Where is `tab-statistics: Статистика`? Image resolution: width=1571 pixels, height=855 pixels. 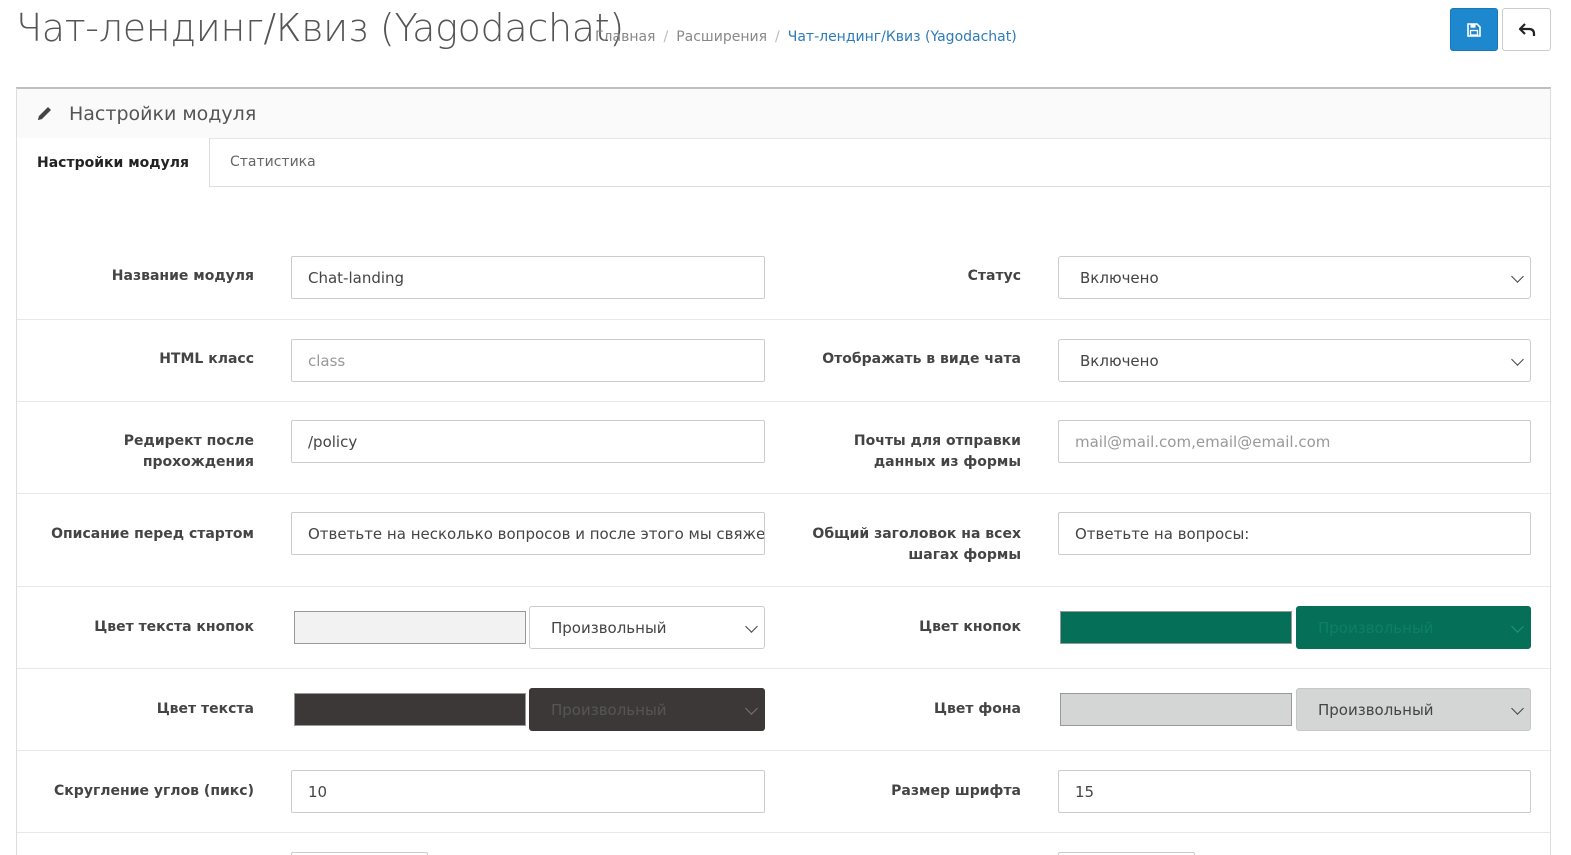
tab-statistics: Статистика is located at coordinates (273, 162).